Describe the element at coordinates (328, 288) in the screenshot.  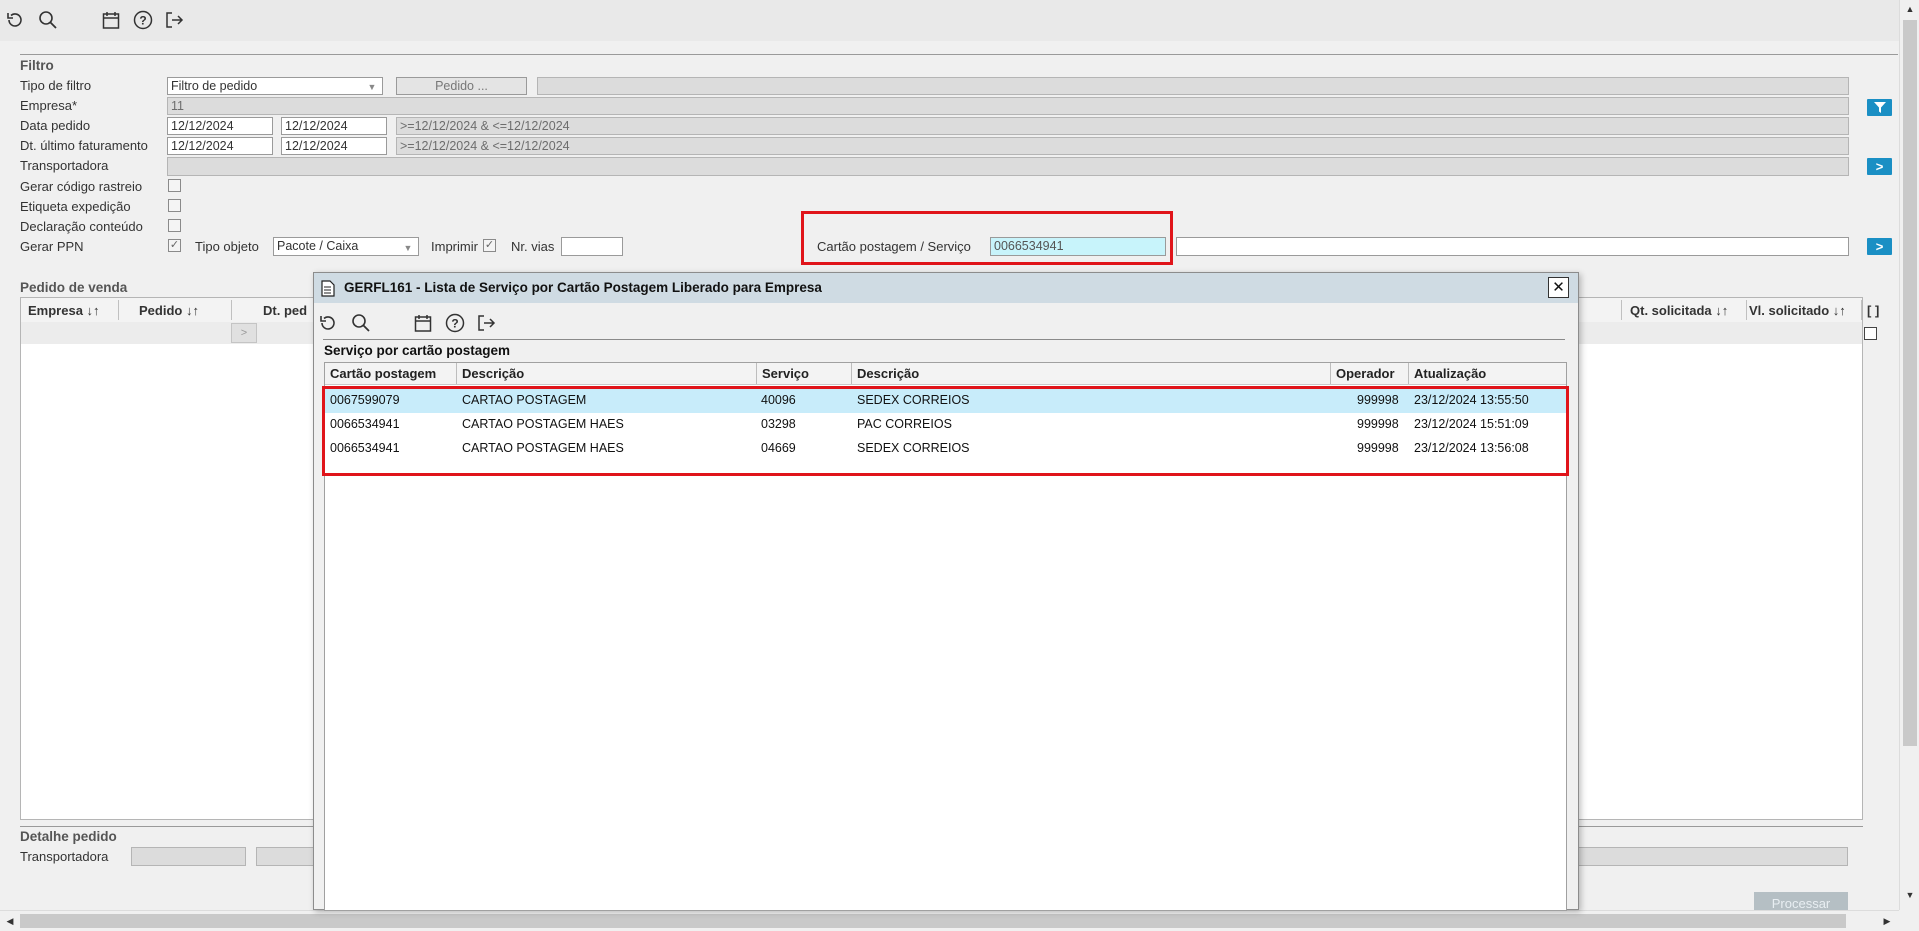
I see `document-icon` at that location.